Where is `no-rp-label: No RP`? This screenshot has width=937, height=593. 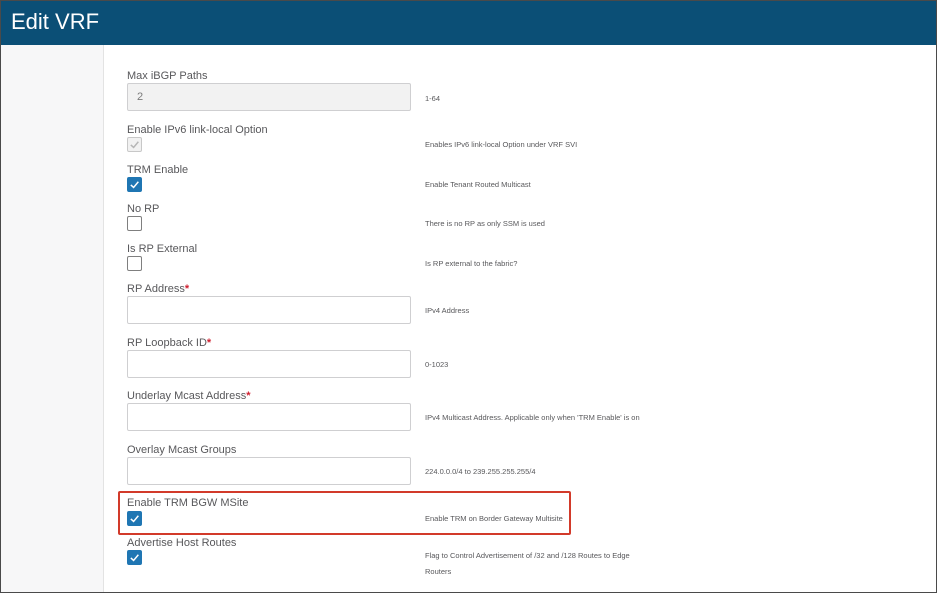
no-rp-label: No RP is located at coordinates (143, 209).